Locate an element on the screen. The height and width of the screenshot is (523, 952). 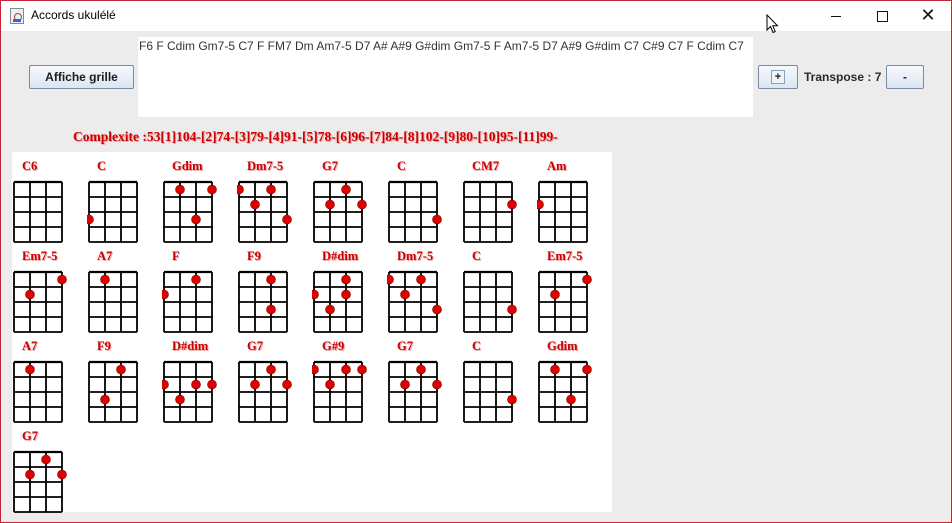
transpose-down-button: - is located at coordinates (905, 77).